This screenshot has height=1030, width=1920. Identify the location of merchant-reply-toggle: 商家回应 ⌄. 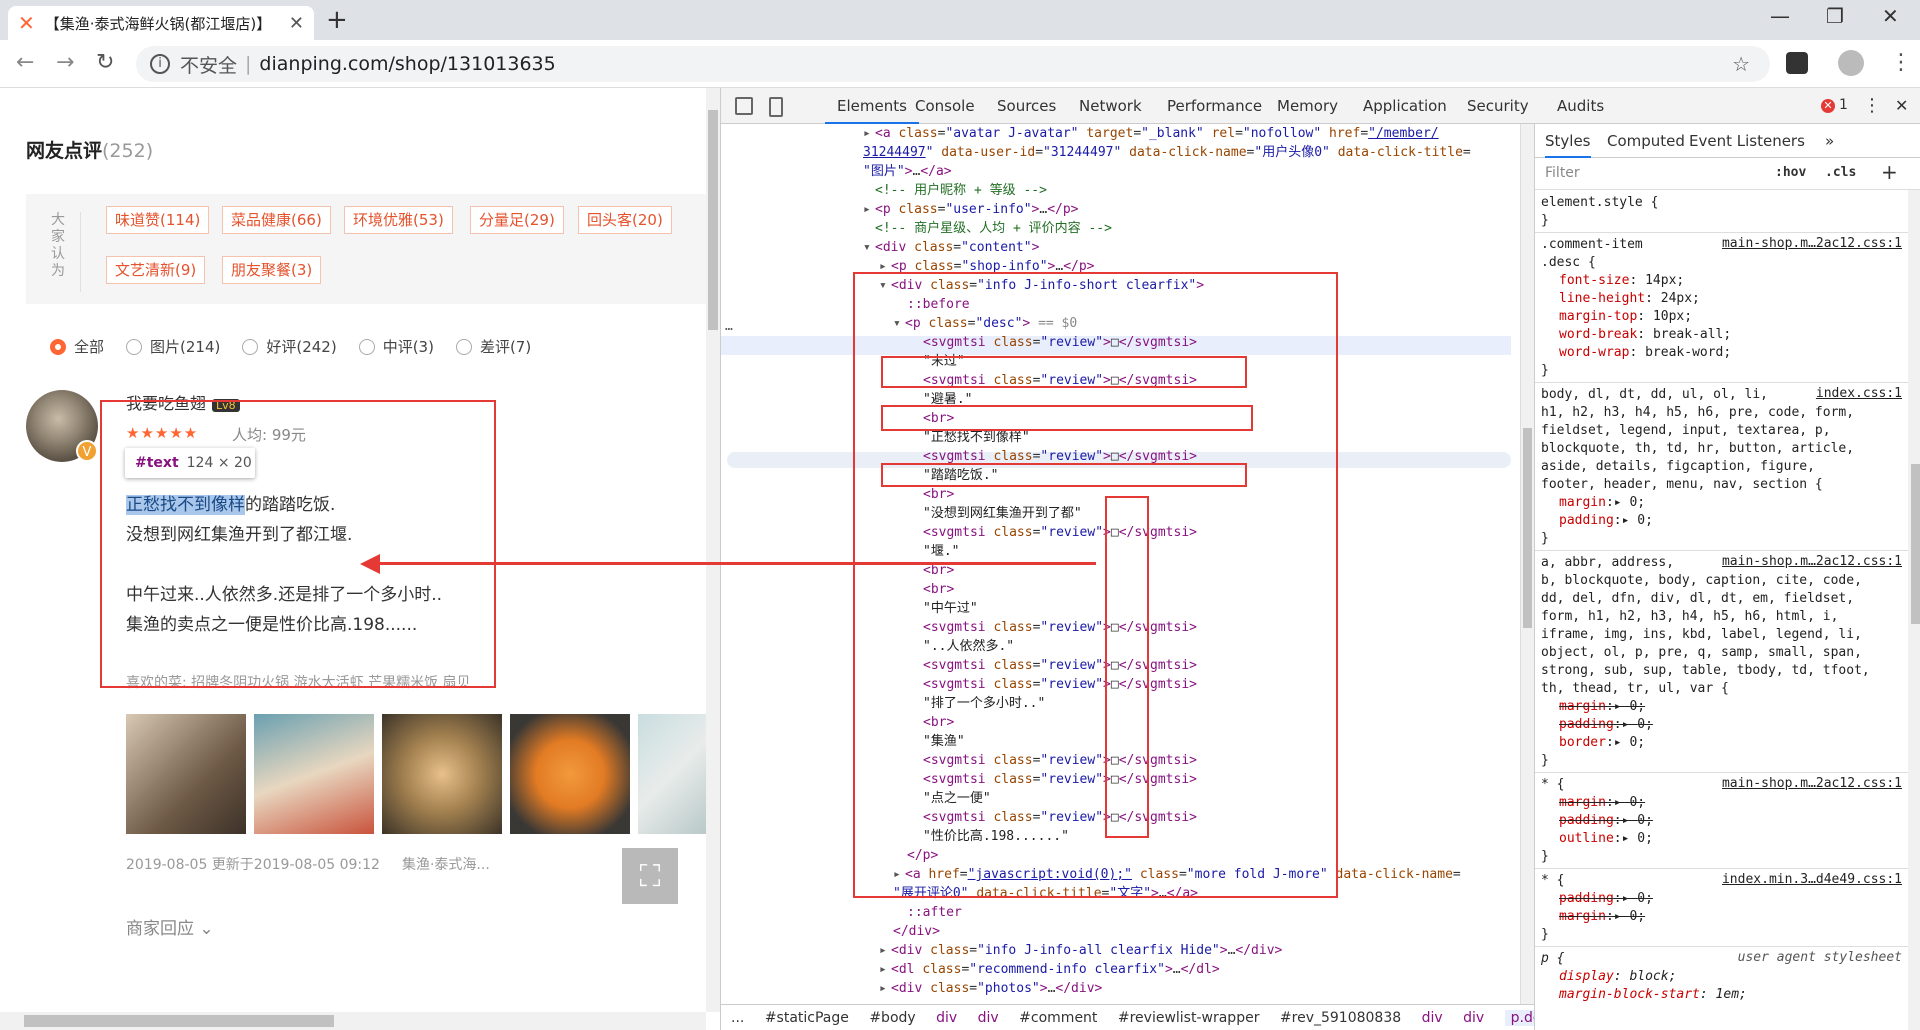
(170, 926).